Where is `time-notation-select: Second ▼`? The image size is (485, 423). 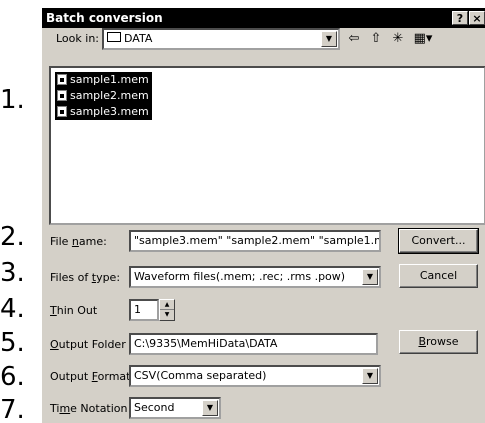
time-notation-select: Second ▼ is located at coordinates (175, 408).